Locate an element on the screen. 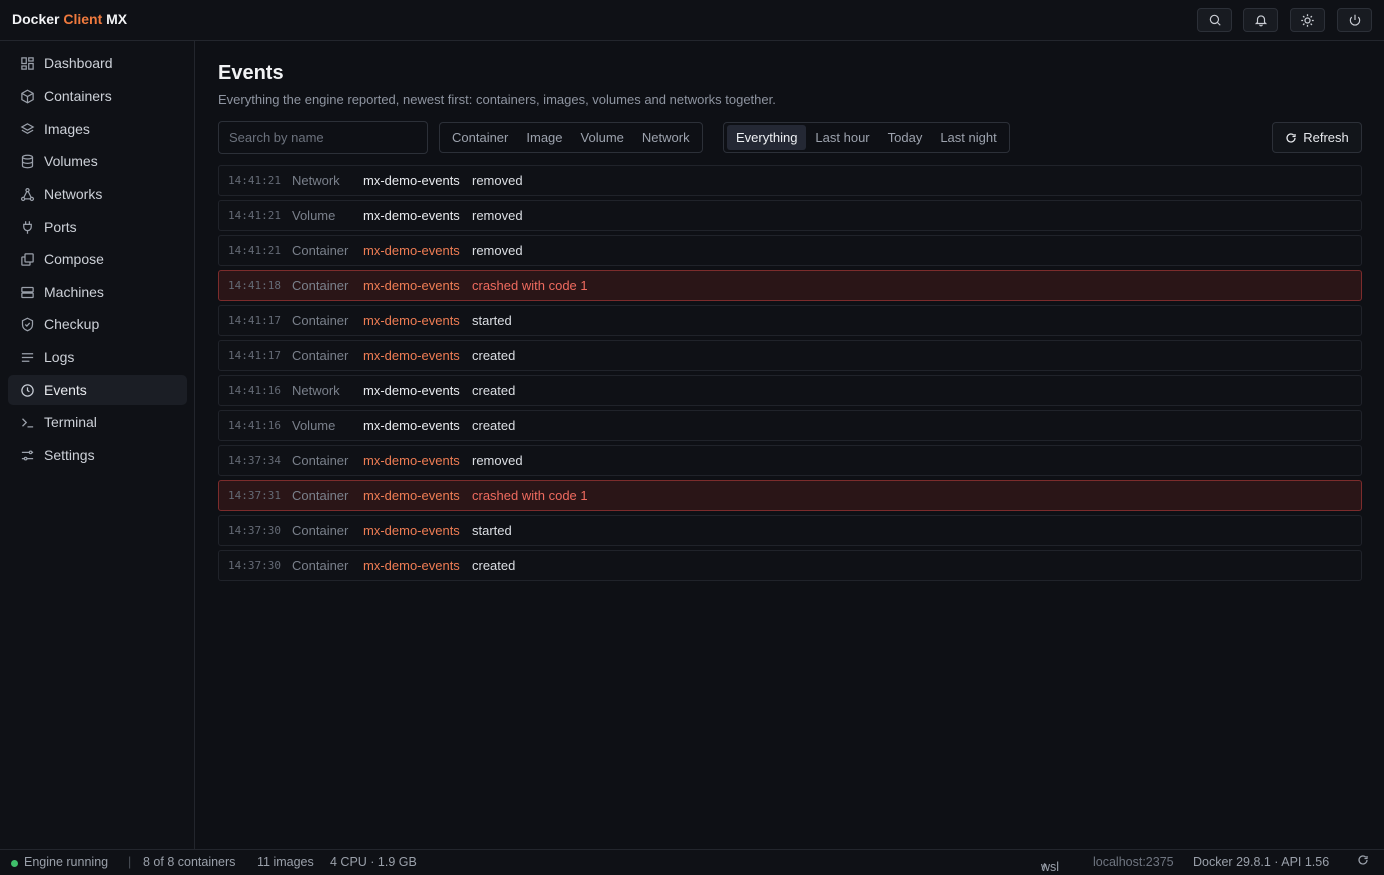  filter-image: Image is located at coordinates (544, 137).